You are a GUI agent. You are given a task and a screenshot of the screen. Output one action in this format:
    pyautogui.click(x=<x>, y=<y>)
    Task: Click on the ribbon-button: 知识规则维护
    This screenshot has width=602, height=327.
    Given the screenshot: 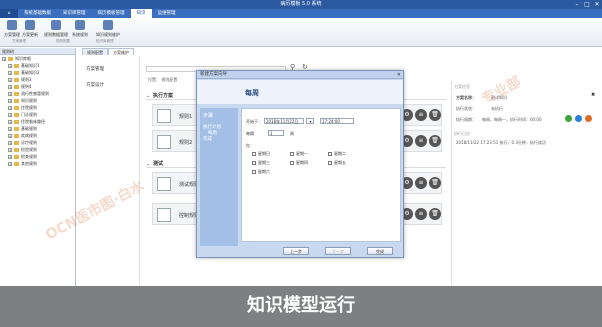 What is the action you would take?
    pyautogui.click(x=108, y=29)
    